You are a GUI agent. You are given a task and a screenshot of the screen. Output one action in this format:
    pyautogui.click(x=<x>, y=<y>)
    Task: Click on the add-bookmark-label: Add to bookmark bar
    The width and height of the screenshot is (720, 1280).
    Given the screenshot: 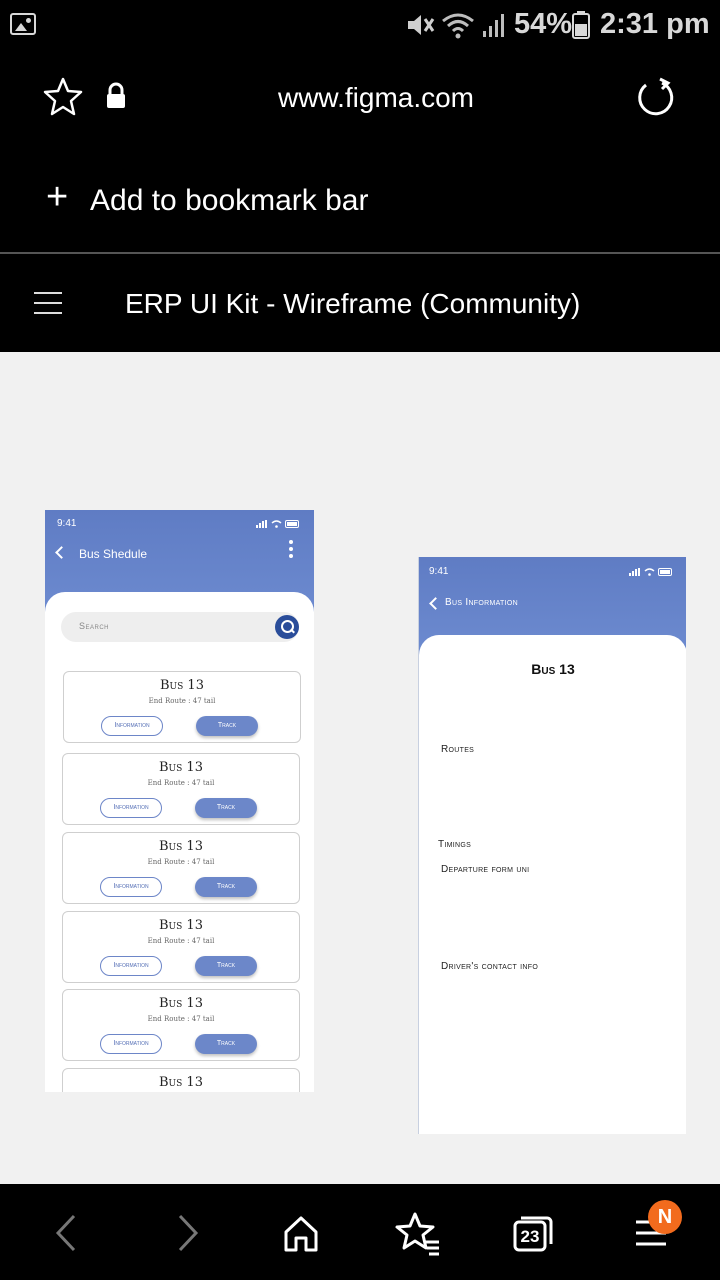 What is the action you would take?
    pyautogui.click(x=229, y=200)
    